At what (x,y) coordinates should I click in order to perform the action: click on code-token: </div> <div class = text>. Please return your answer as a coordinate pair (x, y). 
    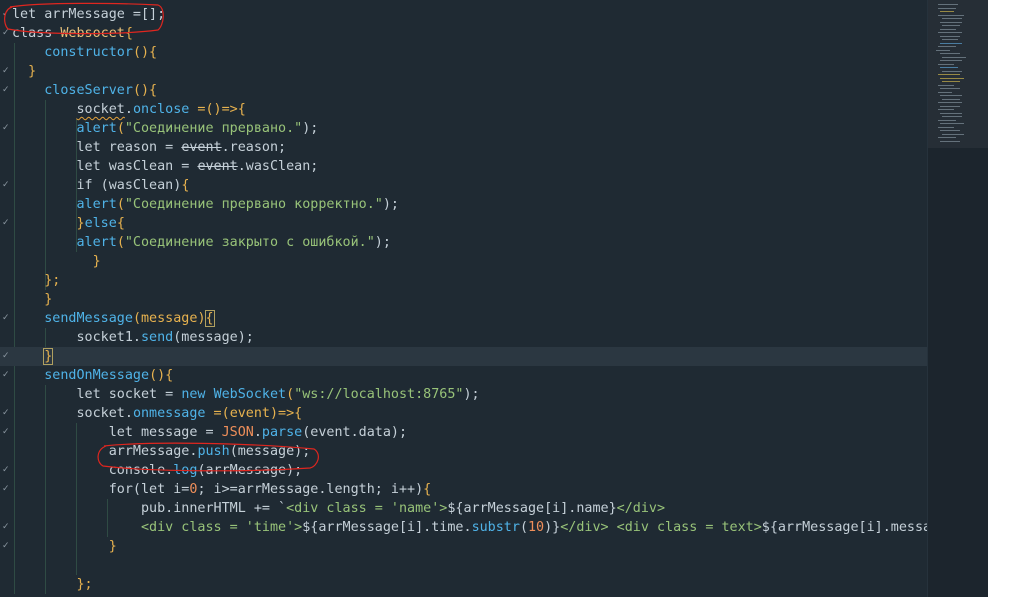
    Looking at the image, I should click on (661, 527).